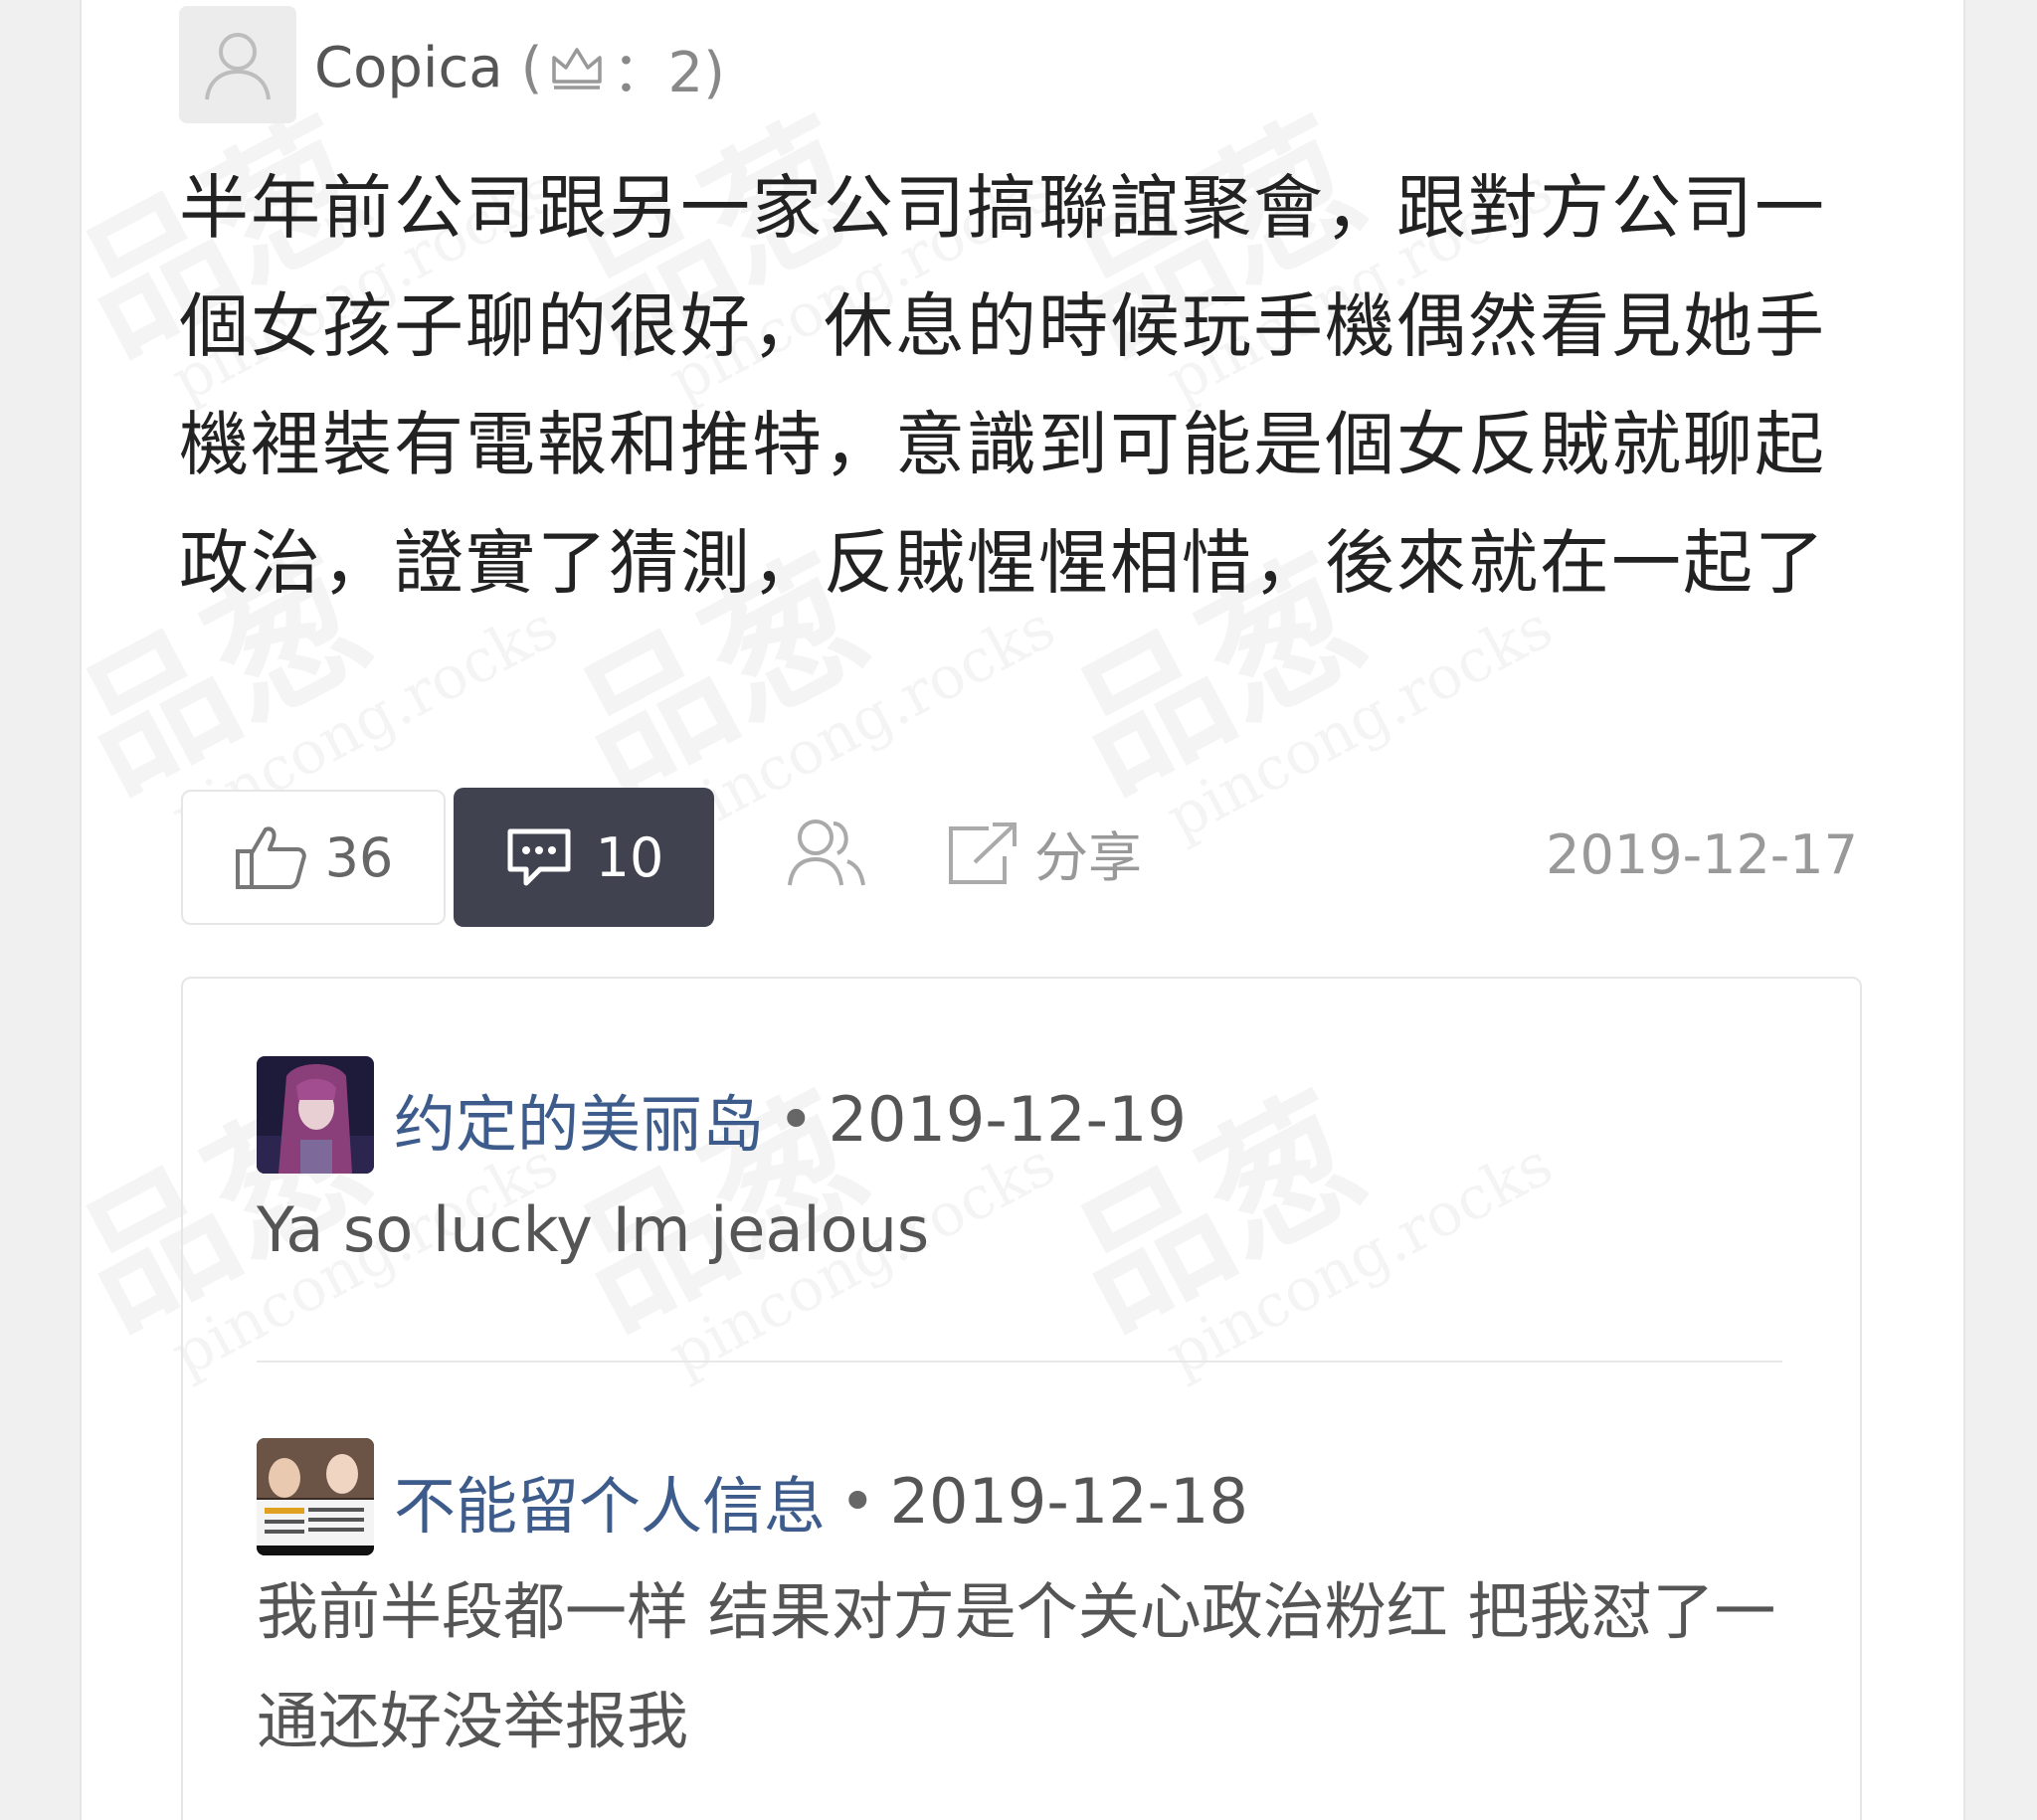 The width and height of the screenshot is (2037, 1820). I want to click on like-count: 36, so click(359, 857).